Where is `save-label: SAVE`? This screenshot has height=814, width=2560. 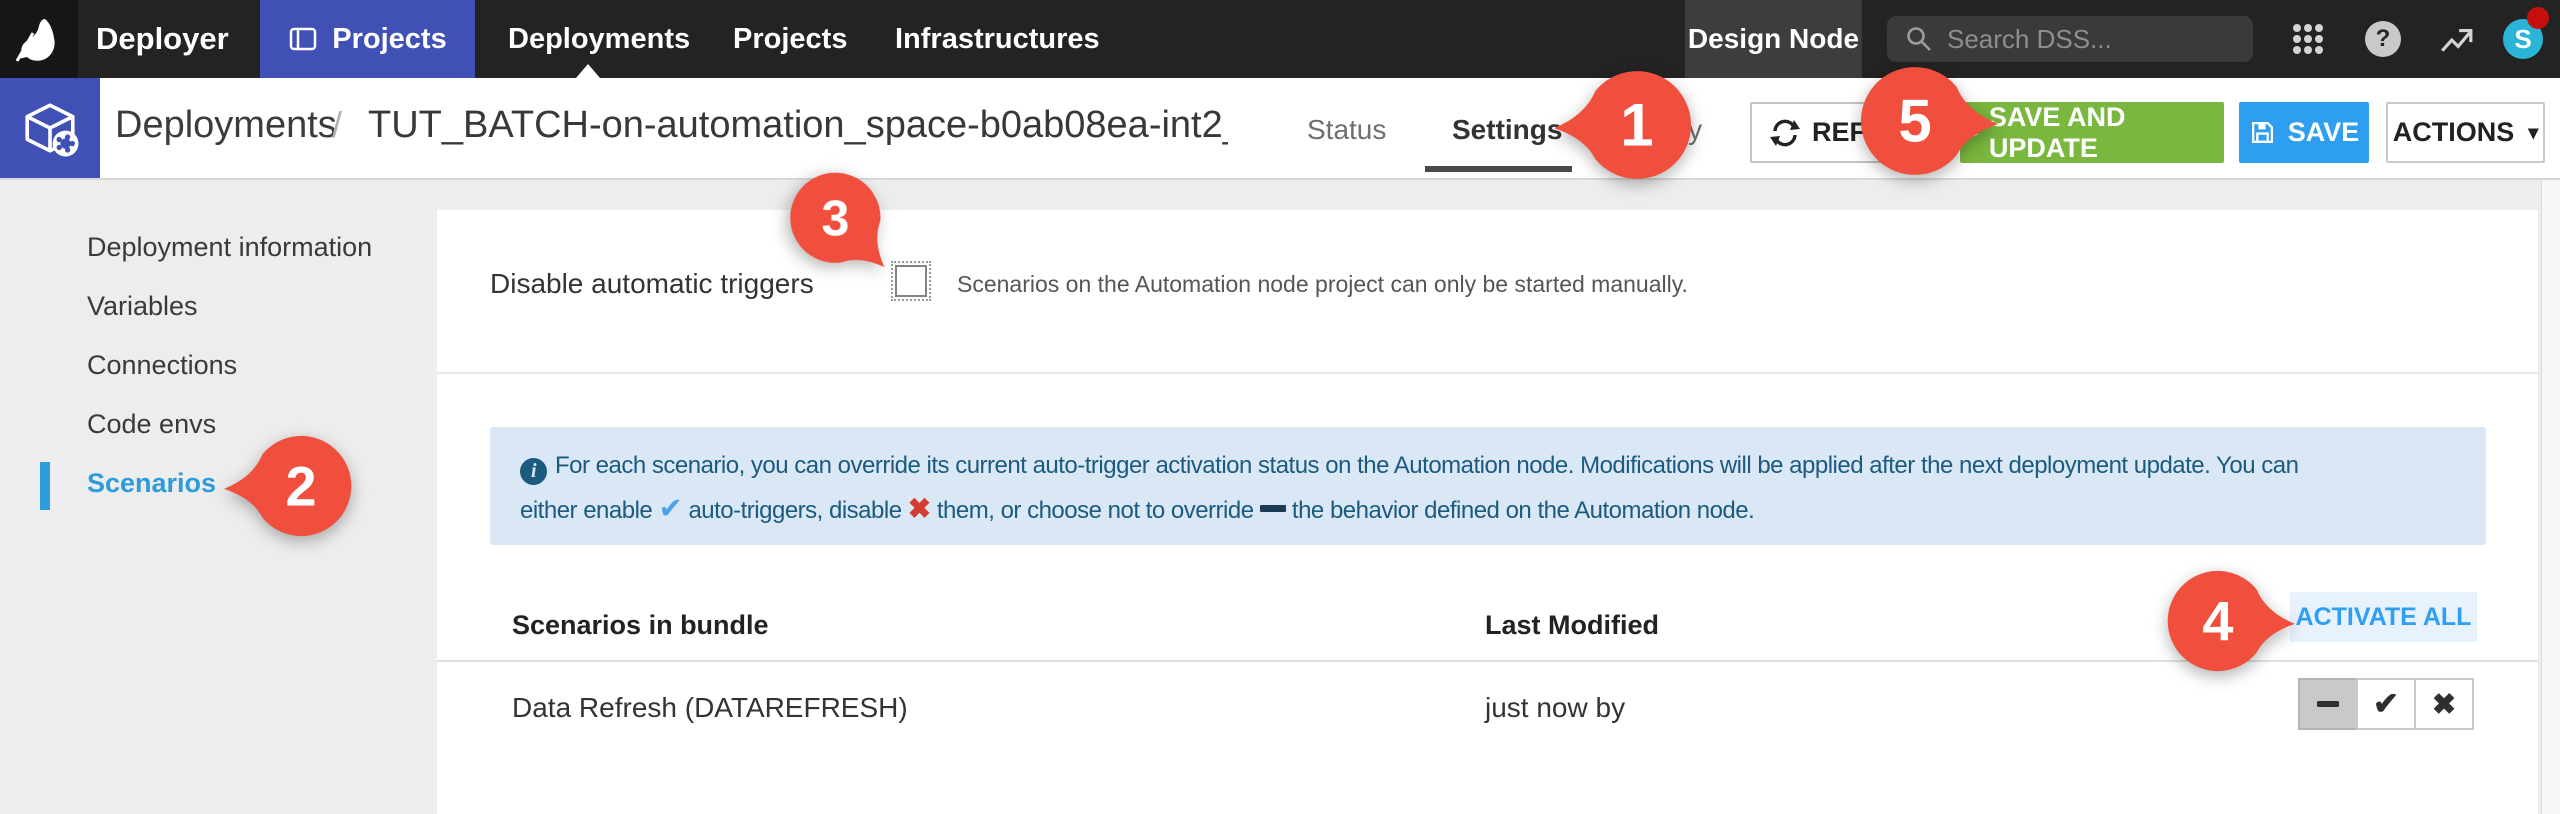 save-label: SAVE is located at coordinates (2323, 132).